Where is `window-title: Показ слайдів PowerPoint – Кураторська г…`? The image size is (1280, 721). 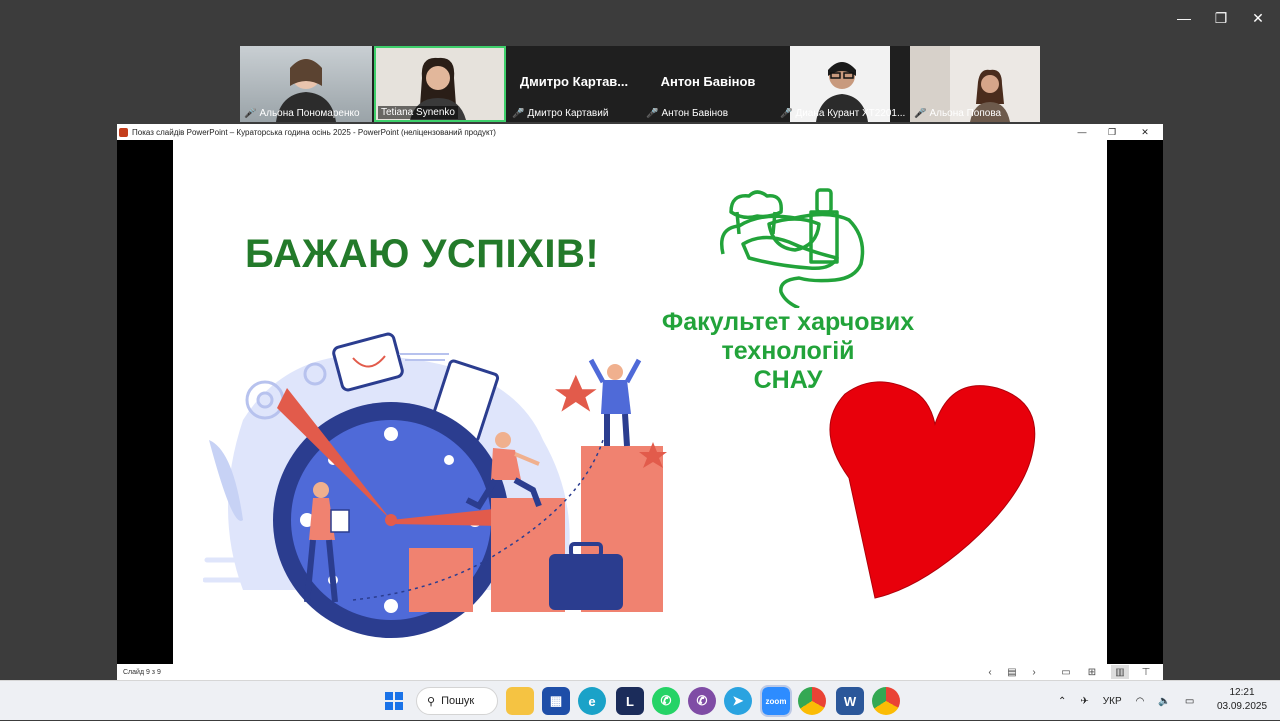
window-title: Показ слайдів PowerPoint – Кураторська г… is located at coordinates (314, 132).